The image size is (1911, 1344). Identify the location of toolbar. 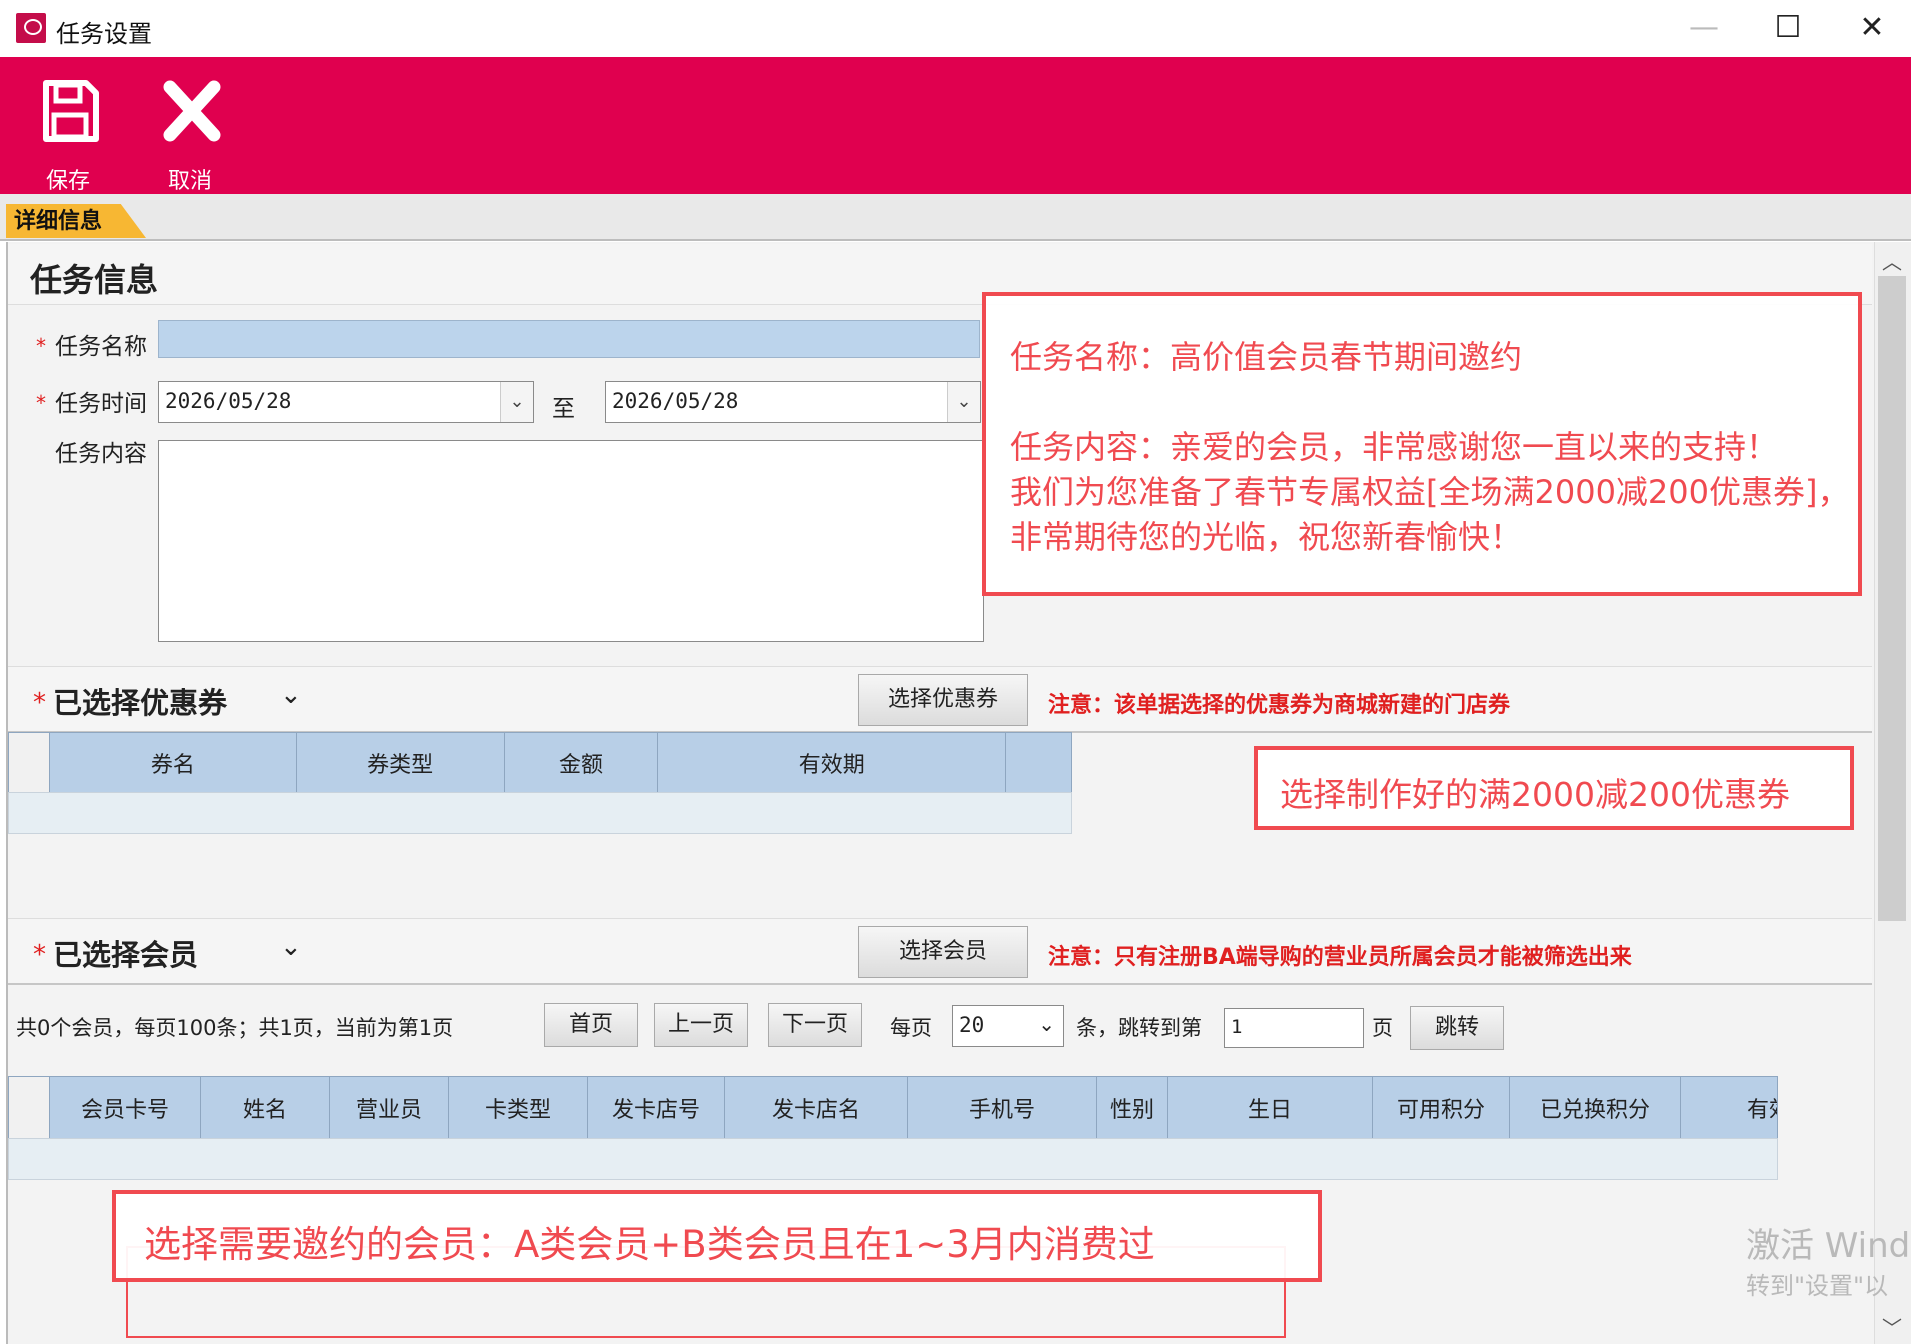
(955, 125).